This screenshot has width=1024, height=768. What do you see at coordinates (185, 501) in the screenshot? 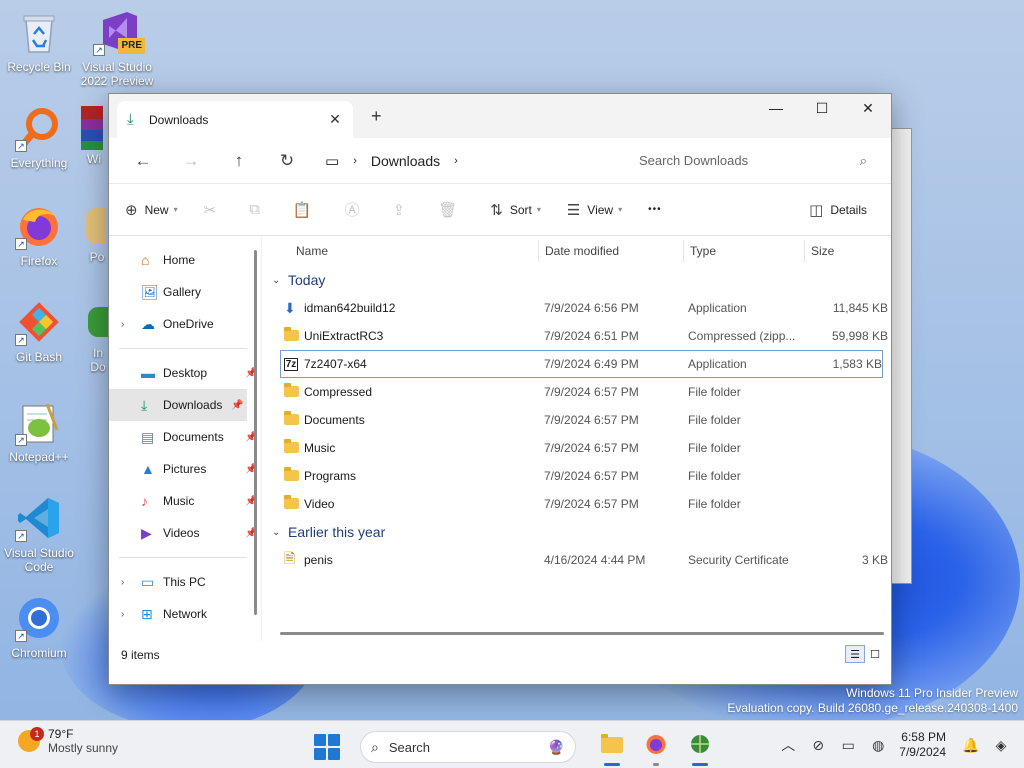
I see `sidebar-item-music: ♪ Music 📌` at bounding box center [185, 501].